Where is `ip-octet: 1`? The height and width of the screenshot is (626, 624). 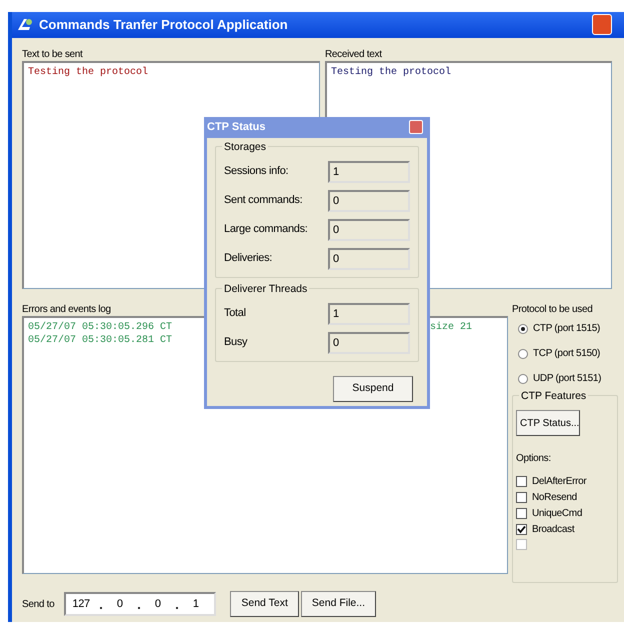 ip-octet: 1 is located at coordinates (196, 604).